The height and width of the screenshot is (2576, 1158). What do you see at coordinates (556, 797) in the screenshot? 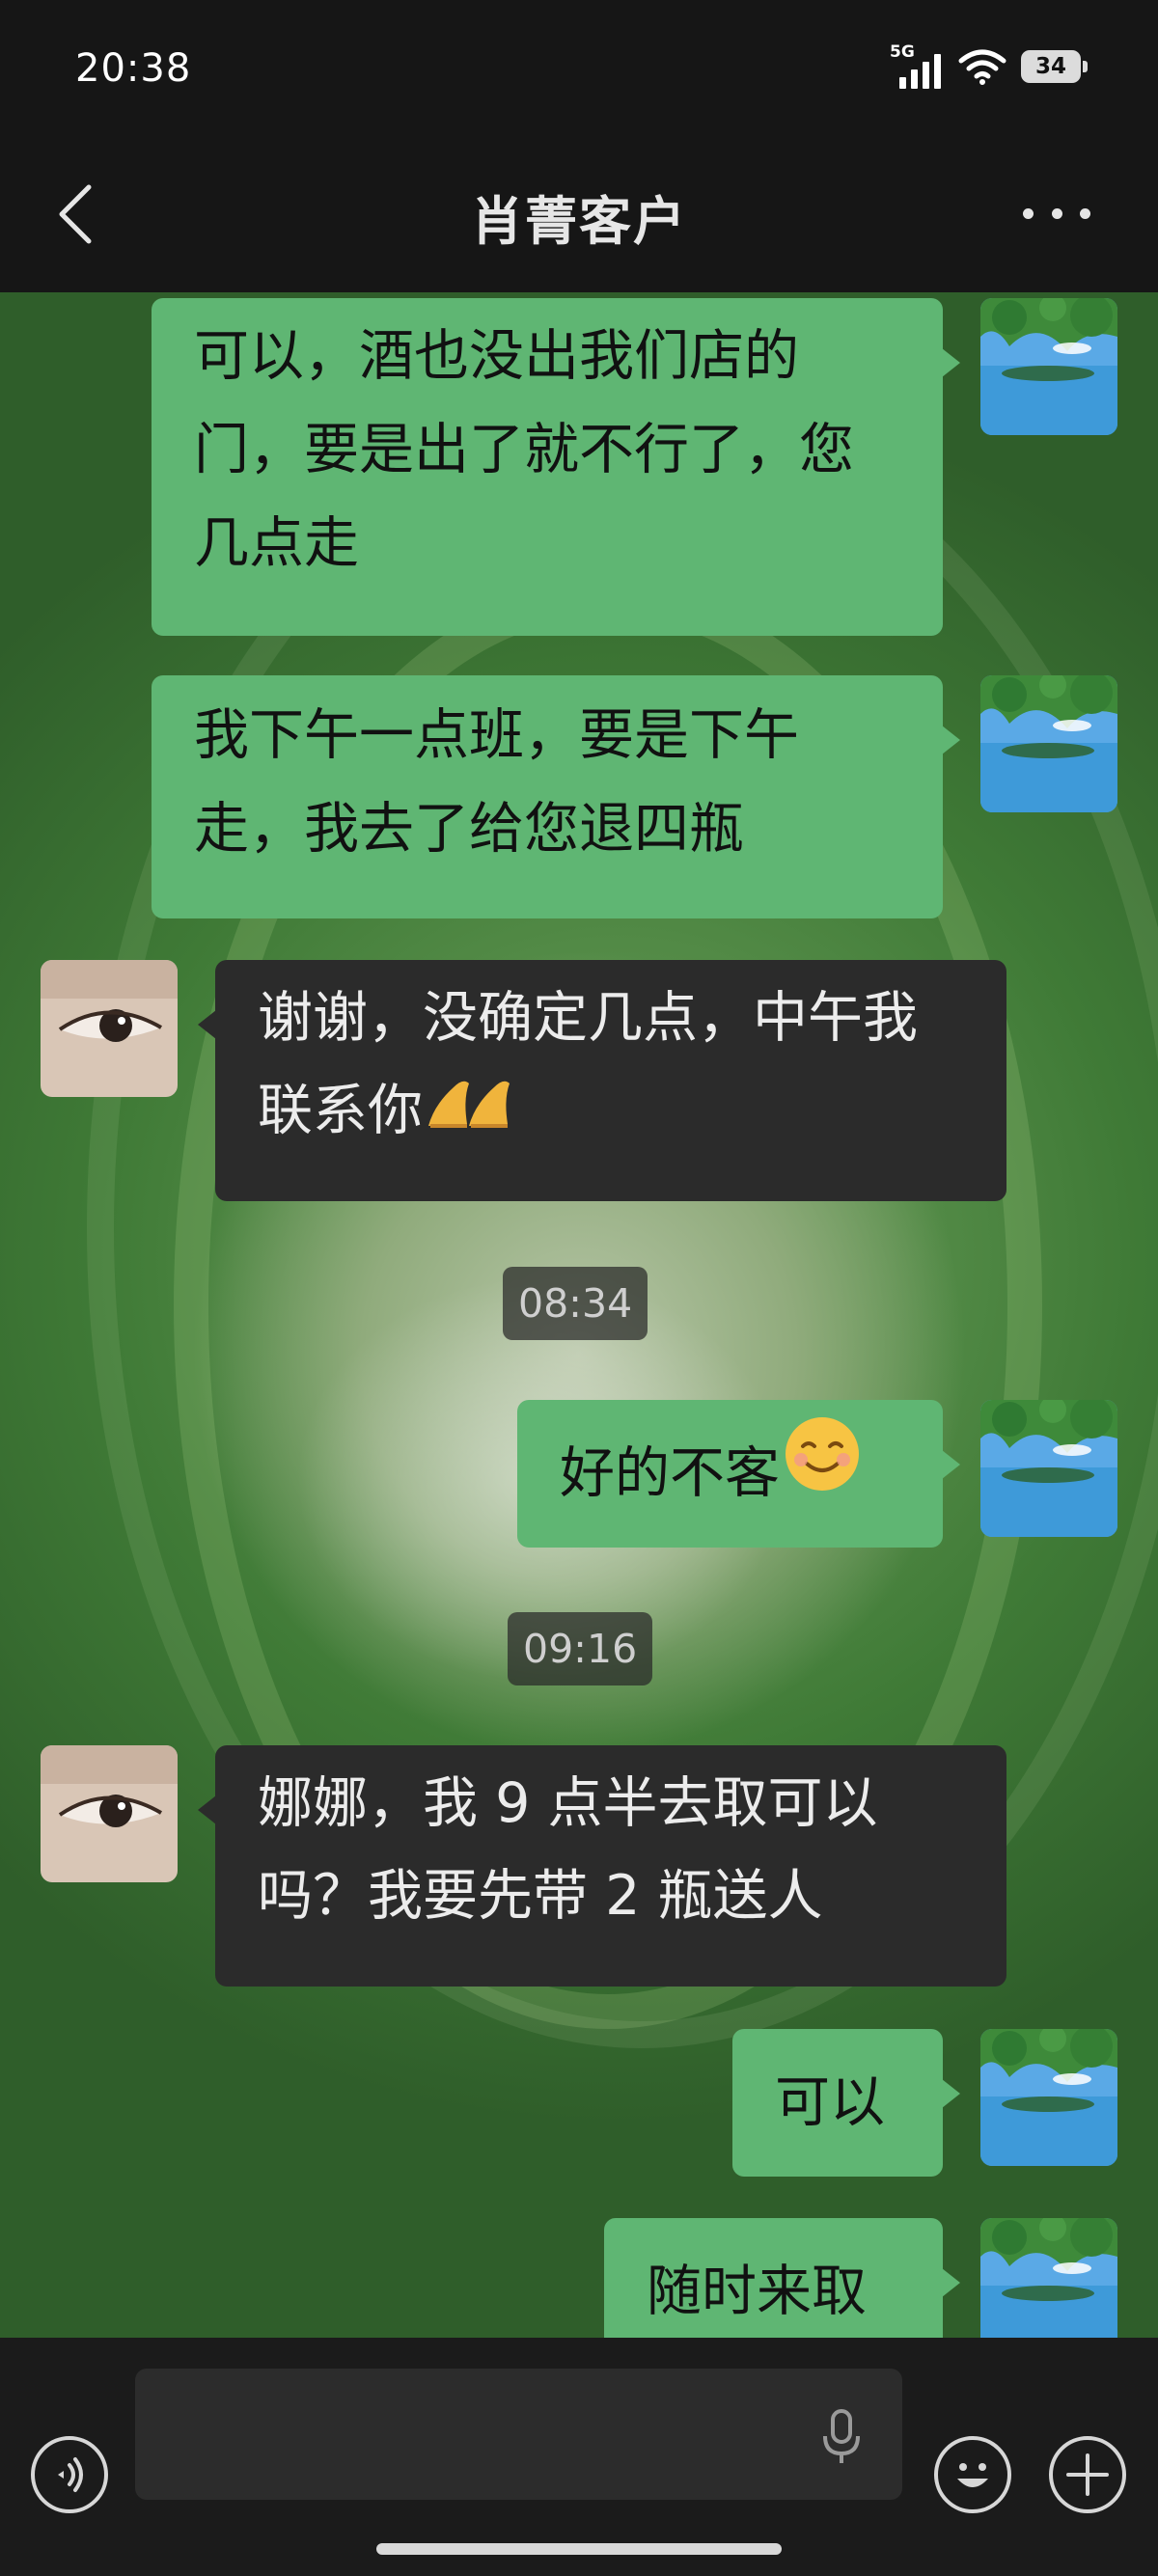
I see `outgoing-message-bubble: 我下午一点班，要是下午 走，我去了给您退四瓶` at bounding box center [556, 797].